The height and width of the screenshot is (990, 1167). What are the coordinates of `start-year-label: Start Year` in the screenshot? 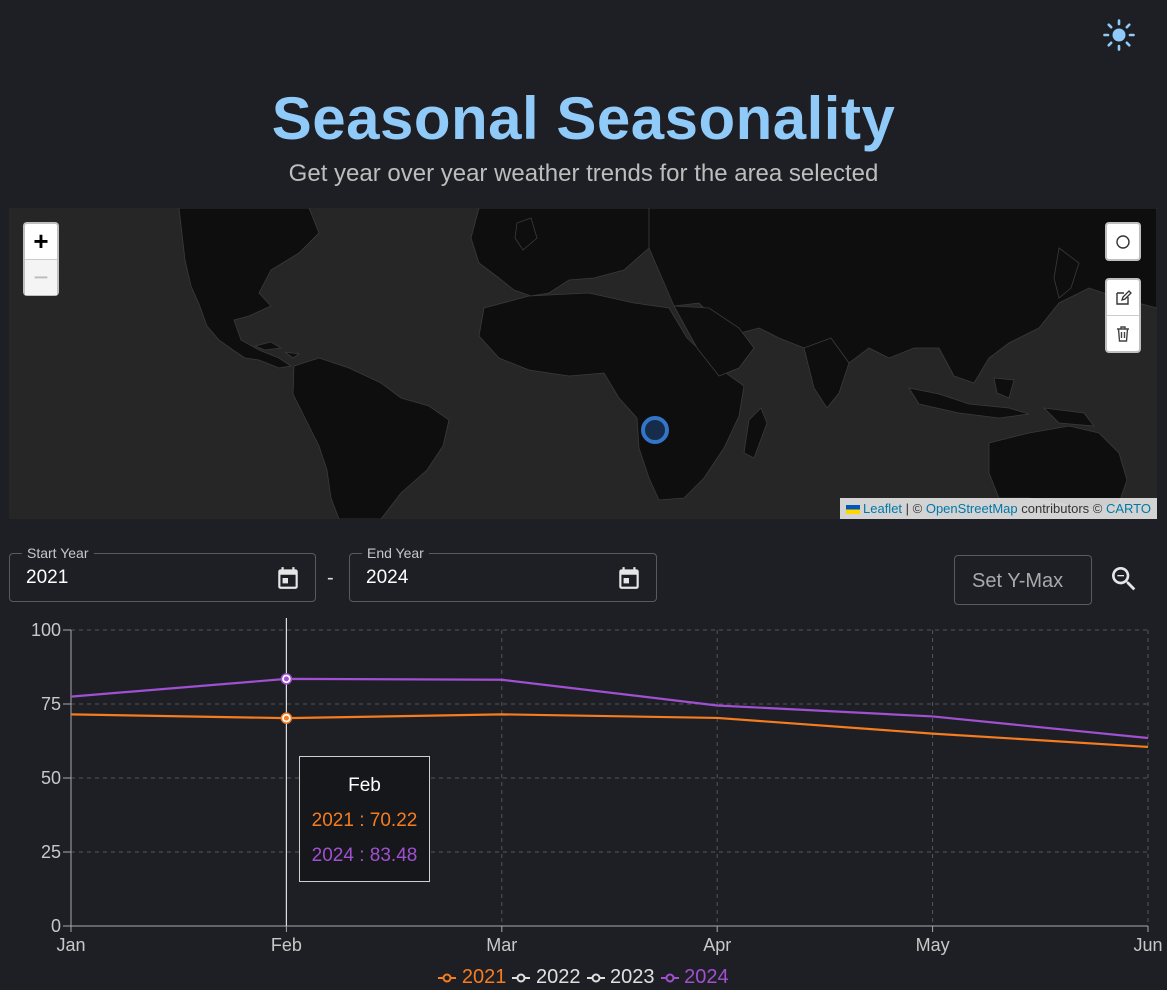 It's located at (58, 553).